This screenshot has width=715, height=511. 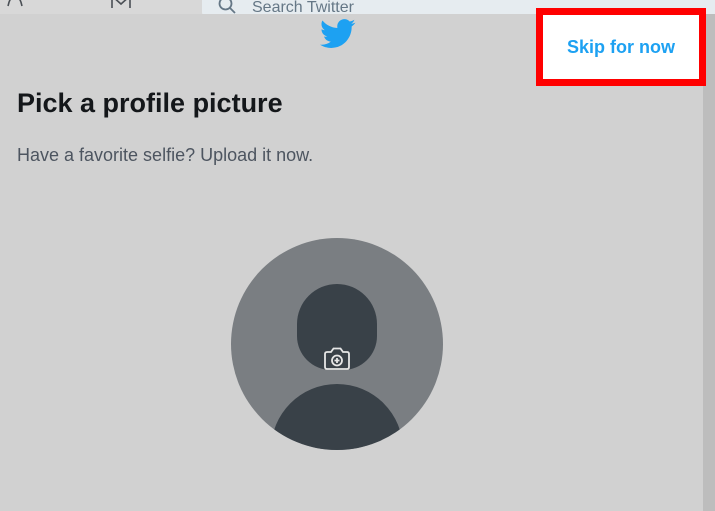 I want to click on mail-icon, so click(x=121, y=6).